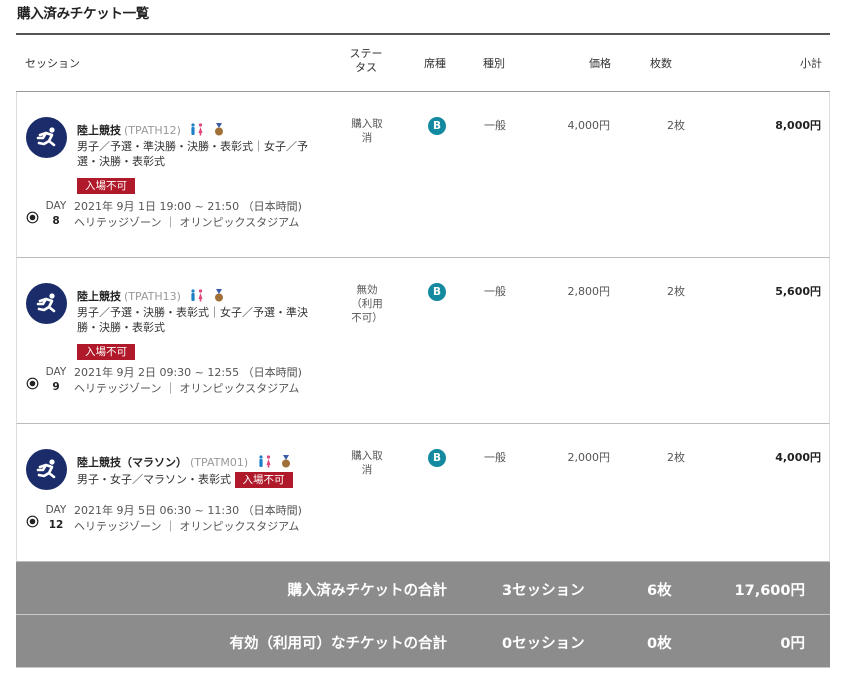 Image resolution: width=846 pixels, height=690 pixels. What do you see at coordinates (589, 457) in the screenshot?
I see `ticket-price: 2,000円` at bounding box center [589, 457].